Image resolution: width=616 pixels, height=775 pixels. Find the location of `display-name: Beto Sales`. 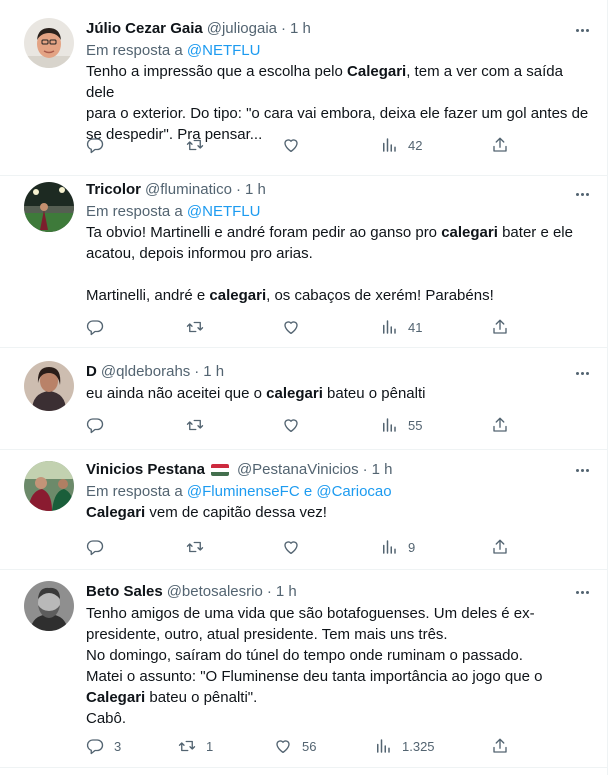

display-name: Beto Sales is located at coordinates (124, 592).